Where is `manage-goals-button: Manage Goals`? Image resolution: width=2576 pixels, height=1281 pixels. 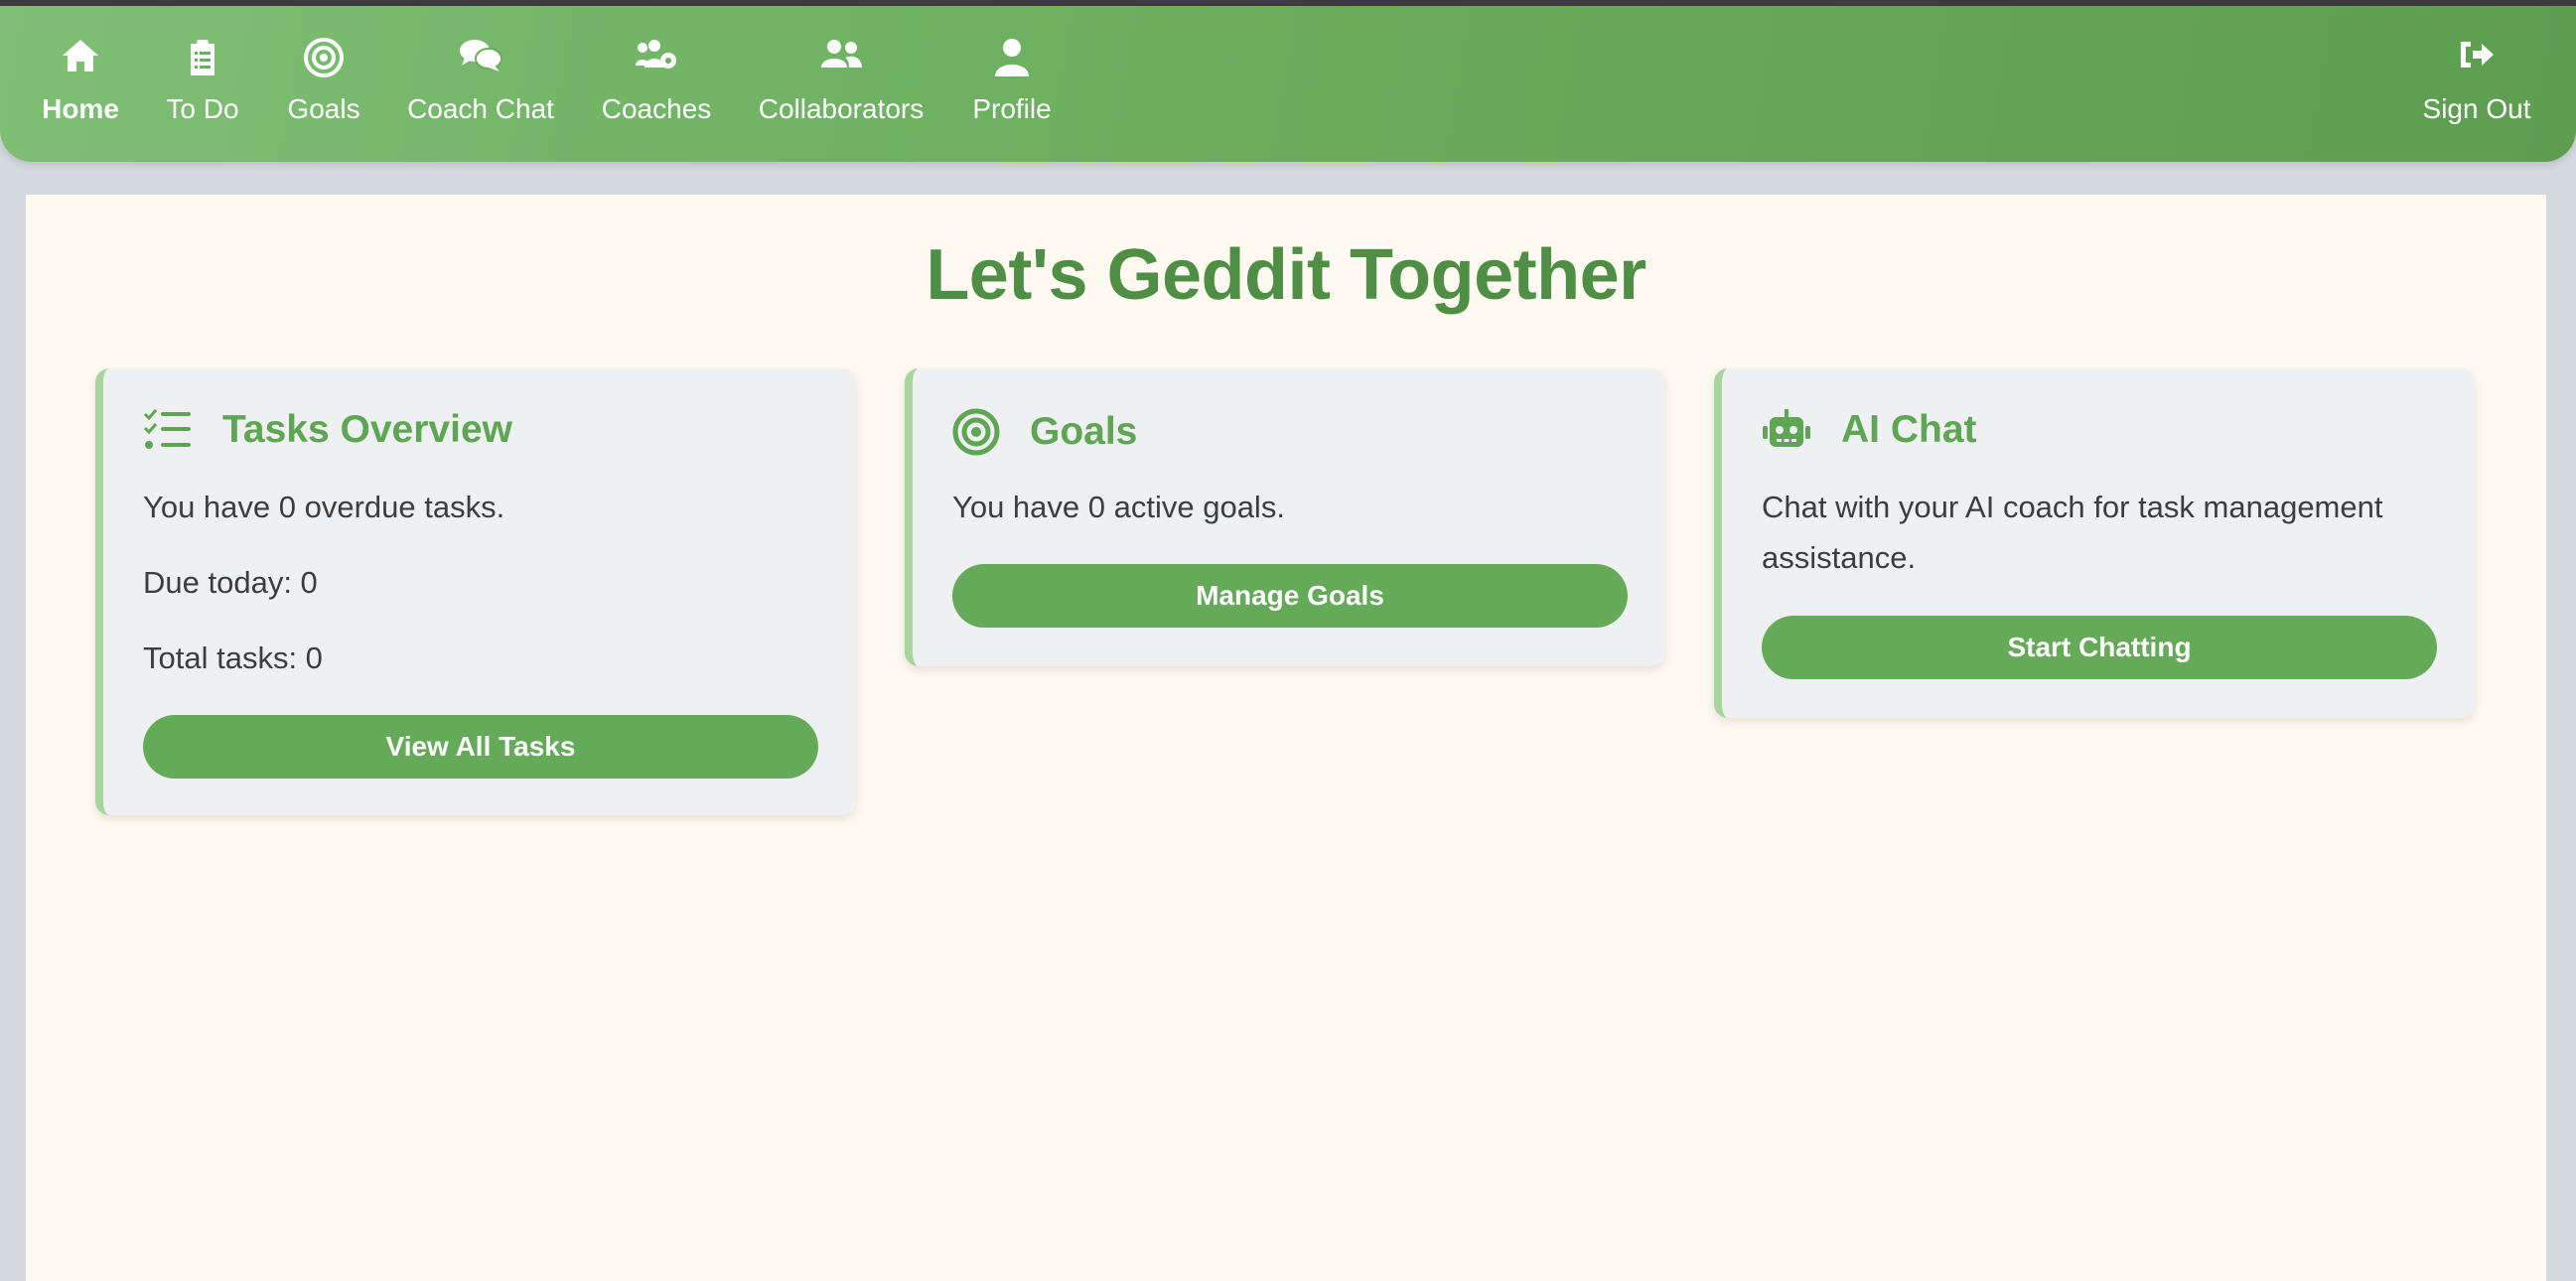
manage-goals-button: Manage Goals is located at coordinates (1290, 596).